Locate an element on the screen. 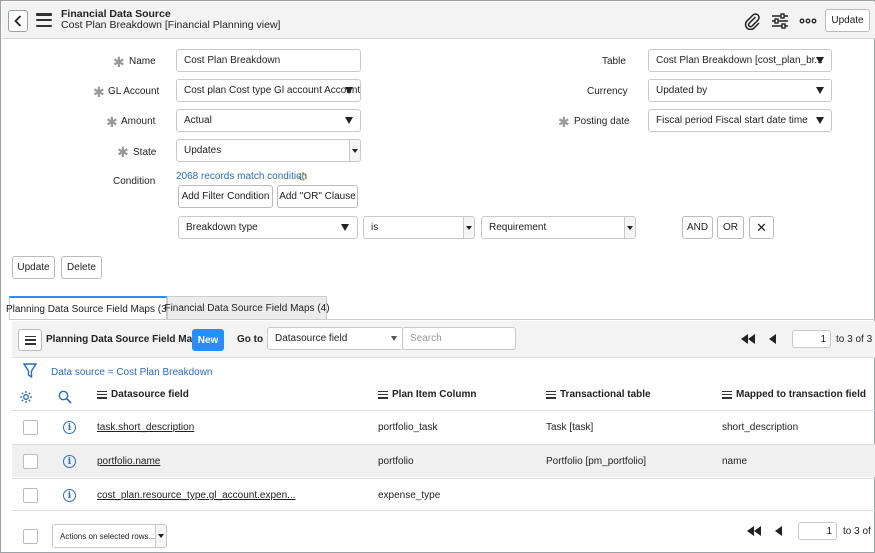 This screenshot has width=875, height=553. goto-dropdown-icon is located at coordinates (394, 338).